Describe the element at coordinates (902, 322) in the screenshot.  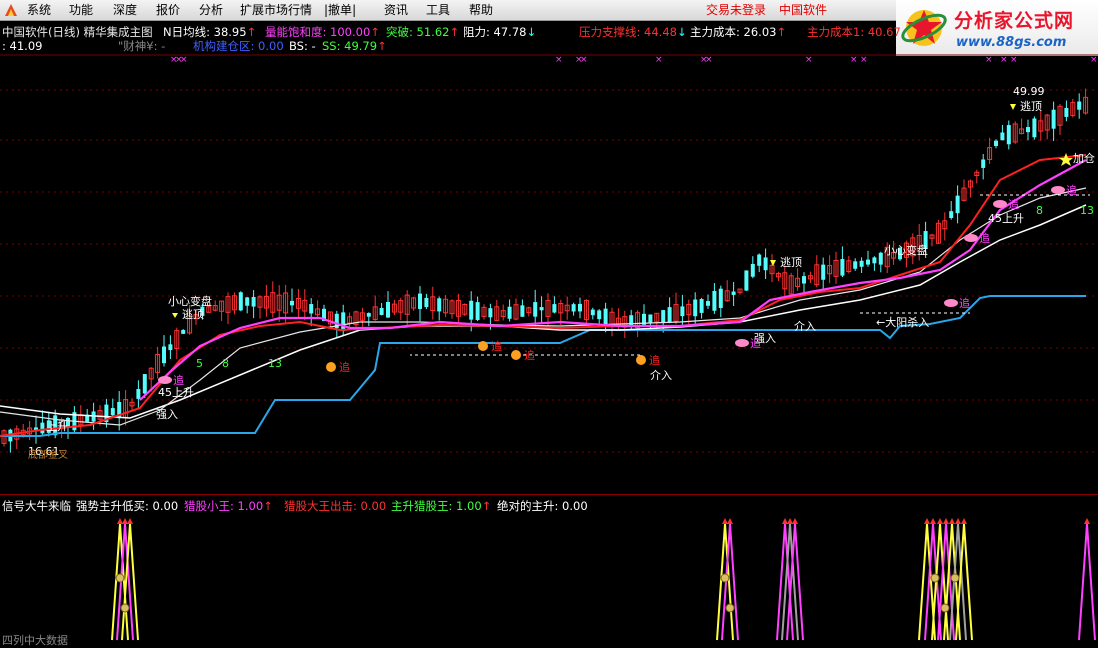
I see `cutback-label: ←大阳杀入` at that location.